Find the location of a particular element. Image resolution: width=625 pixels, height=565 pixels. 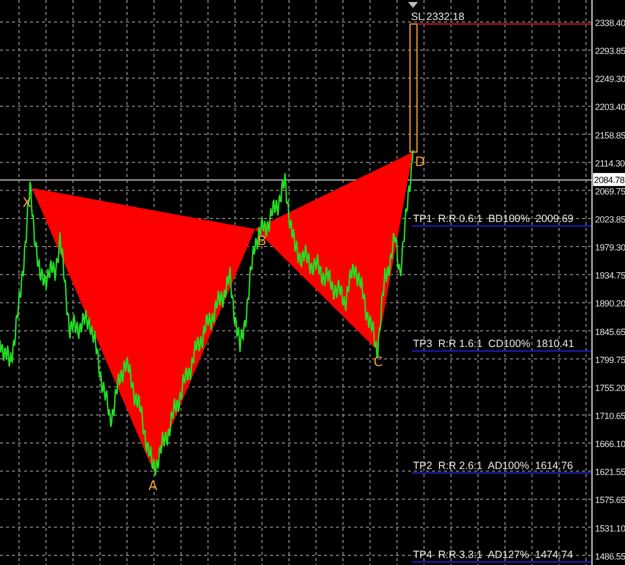

price-axis-label: 2069.75 is located at coordinates (610, 191).